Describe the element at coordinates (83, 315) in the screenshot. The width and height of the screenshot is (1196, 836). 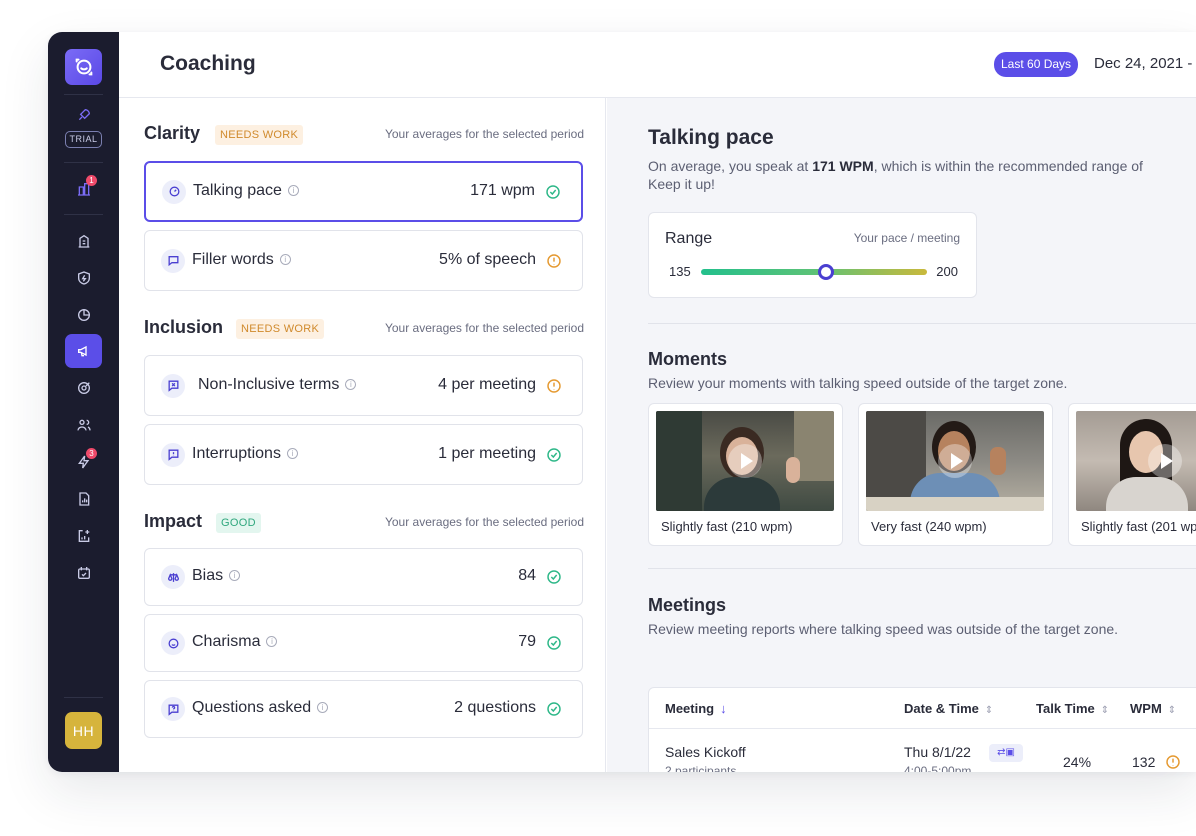
I see `sidebar-item-analytics` at that location.